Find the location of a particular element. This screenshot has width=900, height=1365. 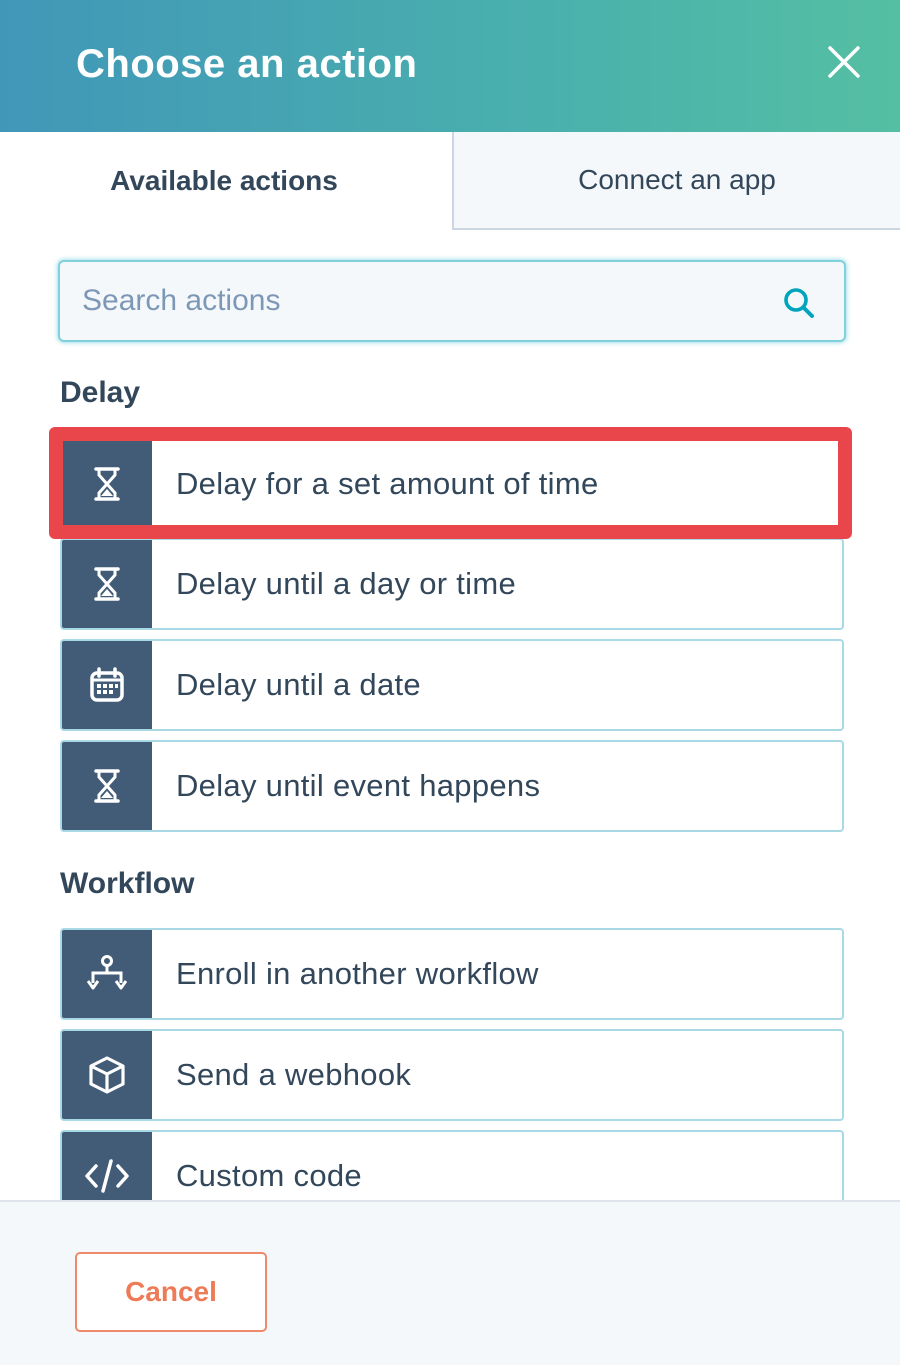

workflow-icon is located at coordinates (107, 972).